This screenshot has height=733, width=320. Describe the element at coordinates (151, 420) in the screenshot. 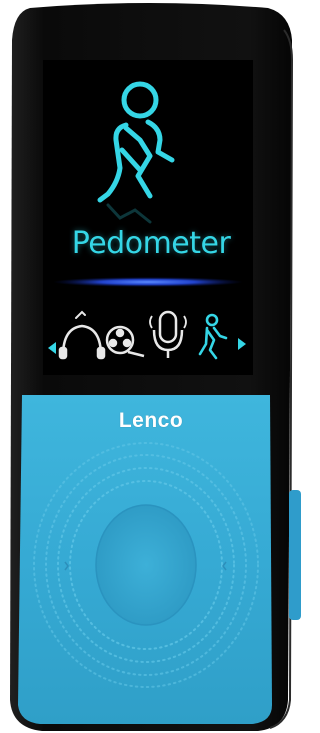

I see `brand-logo: Lenco` at that location.